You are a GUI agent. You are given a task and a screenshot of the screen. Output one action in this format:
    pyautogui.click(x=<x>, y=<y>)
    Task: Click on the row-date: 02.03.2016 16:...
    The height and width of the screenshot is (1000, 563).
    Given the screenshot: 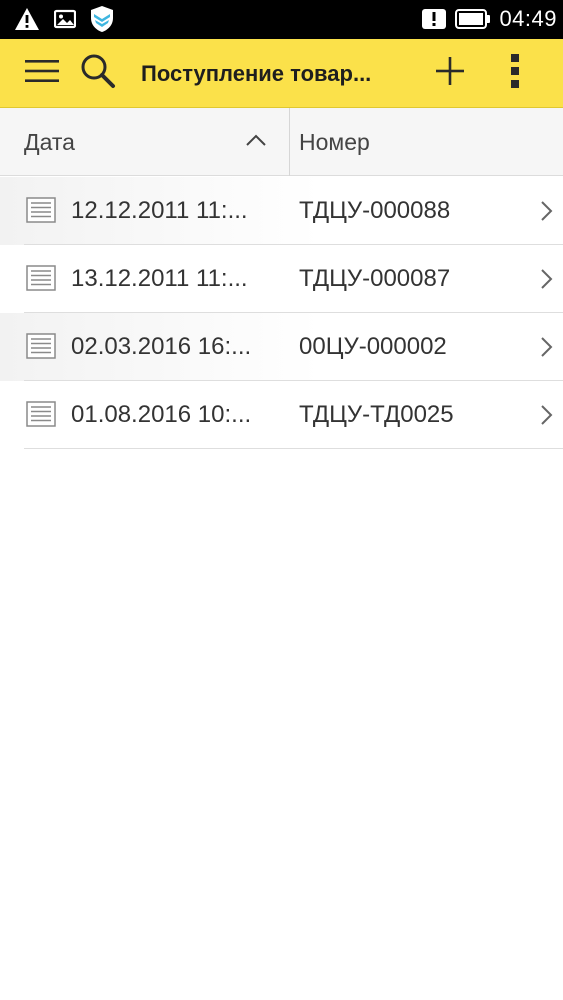 What is the action you would take?
    pyautogui.click(x=161, y=346)
    